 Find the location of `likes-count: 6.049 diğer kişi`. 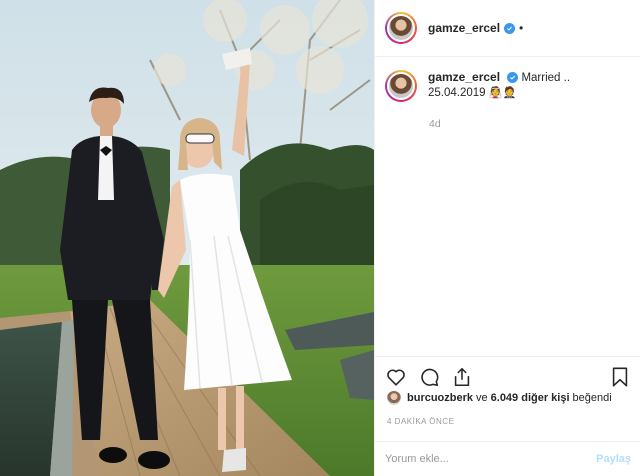

likes-count: 6.049 diğer kişi is located at coordinates (530, 398).